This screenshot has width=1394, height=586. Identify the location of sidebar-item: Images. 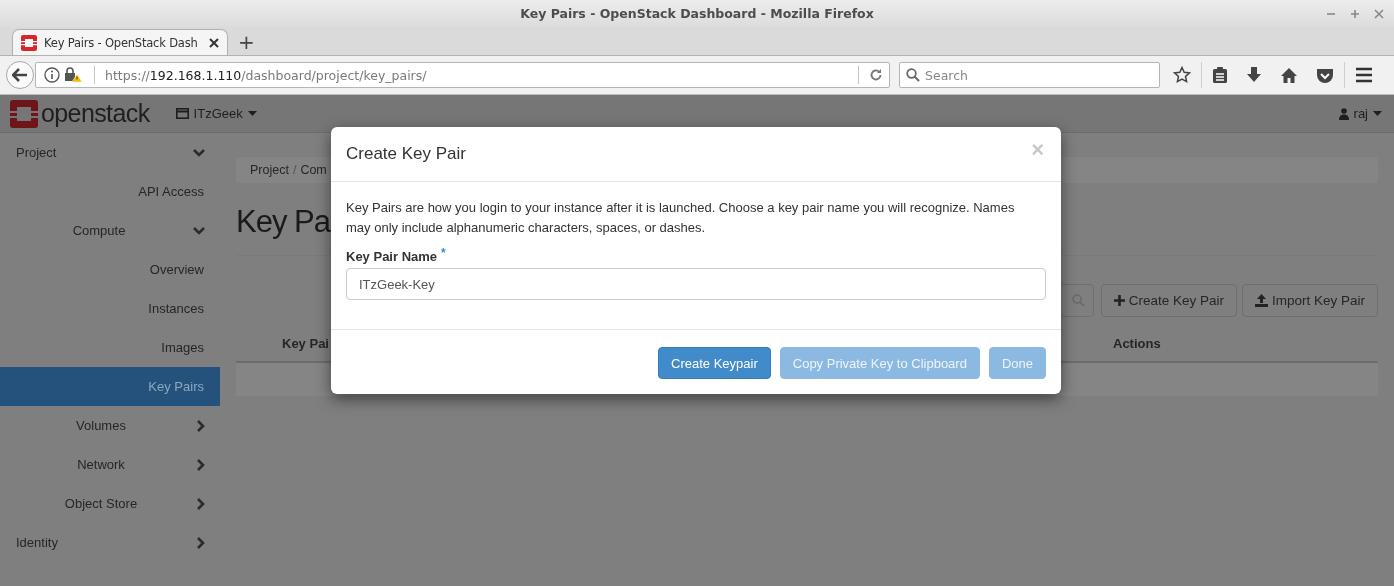
(110, 347).